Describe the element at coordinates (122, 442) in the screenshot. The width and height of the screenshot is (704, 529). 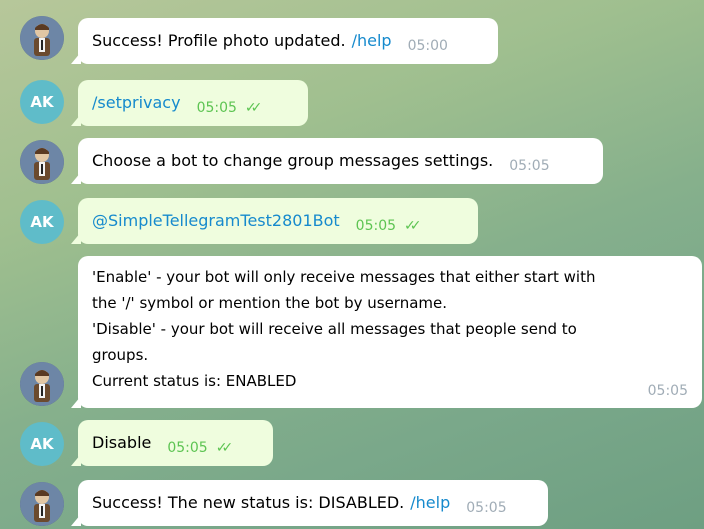
I see `message-text: Disable` at that location.